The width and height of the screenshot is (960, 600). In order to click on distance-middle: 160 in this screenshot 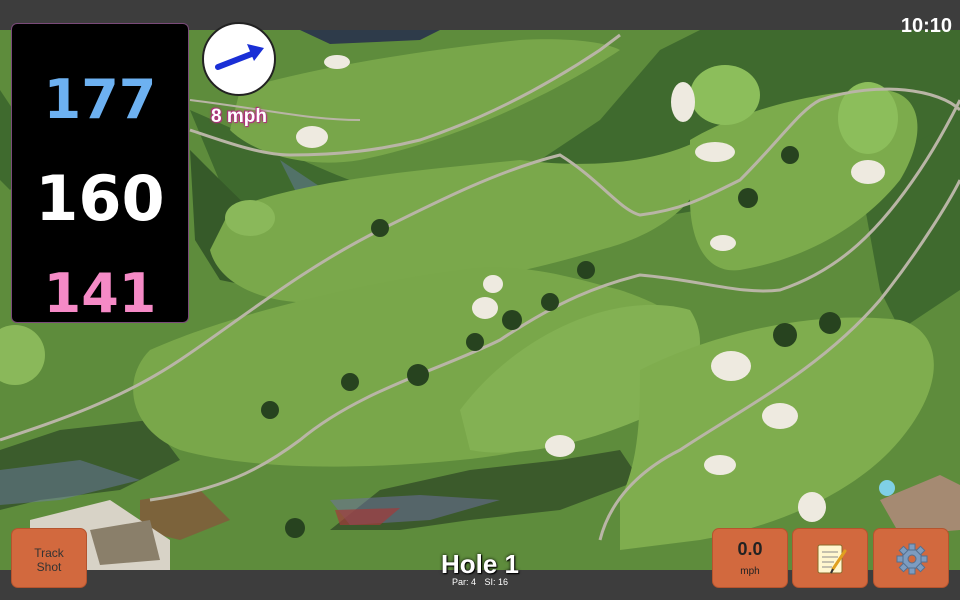, I will do `click(100, 198)`.